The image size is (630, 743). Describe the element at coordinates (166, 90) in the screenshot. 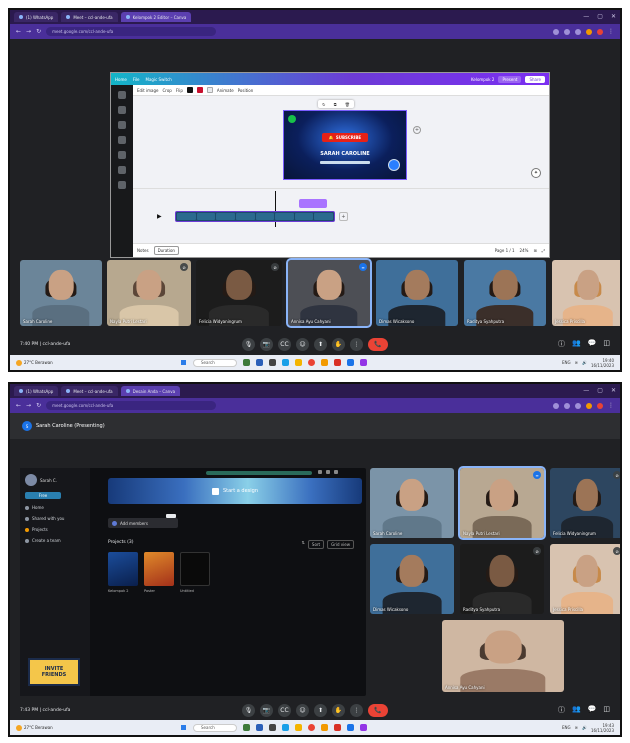

I see `crop-button: Crop` at that location.